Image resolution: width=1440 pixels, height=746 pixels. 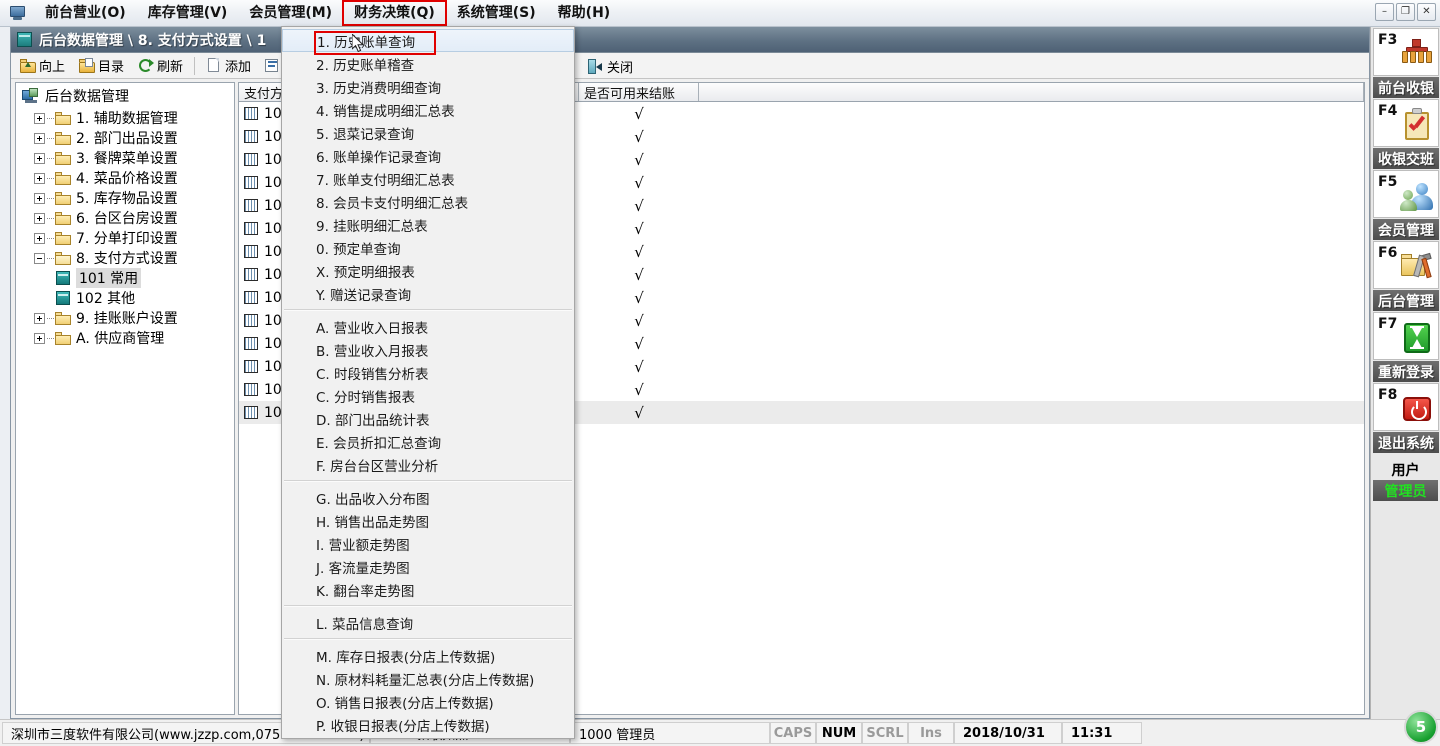 What do you see at coordinates (428, 293) in the screenshot?
I see `menuitem-gift-record-query: Y. 赠送记录查询` at bounding box center [428, 293].